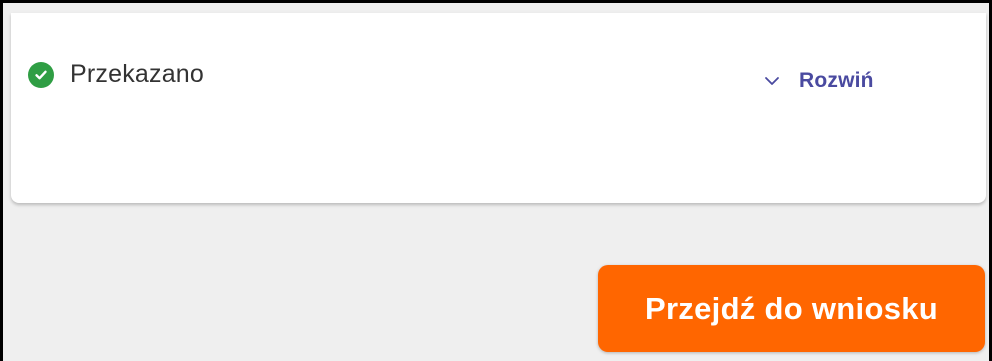  What do you see at coordinates (772, 81) in the screenshot?
I see `chevron-down-icon` at bounding box center [772, 81].